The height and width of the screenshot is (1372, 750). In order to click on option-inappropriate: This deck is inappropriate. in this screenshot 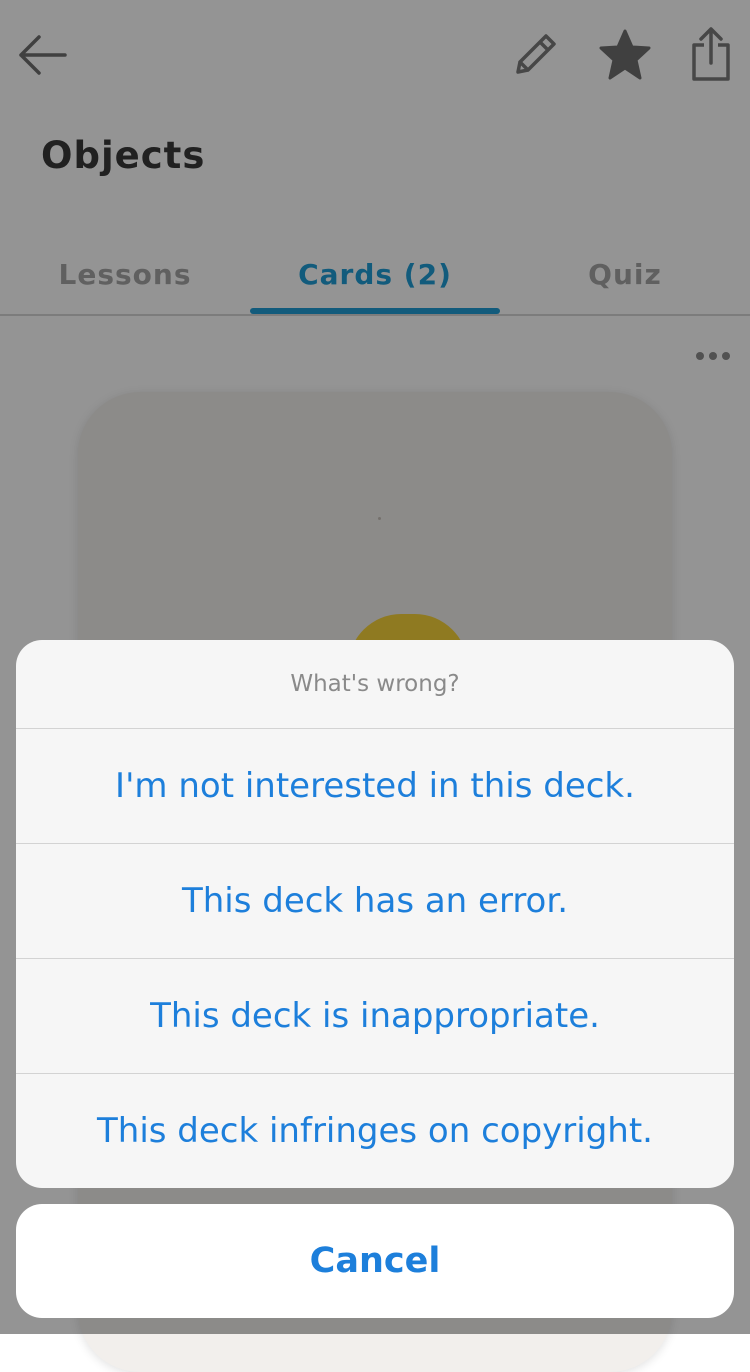, I will do `click(375, 1016)`.